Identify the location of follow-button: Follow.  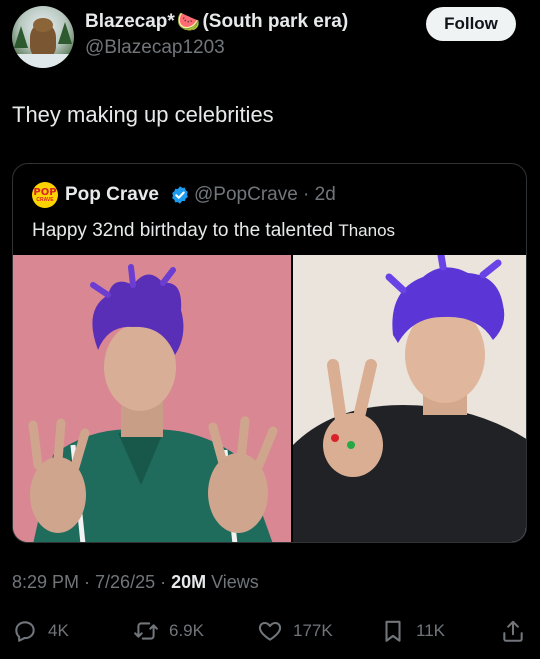
(471, 24).